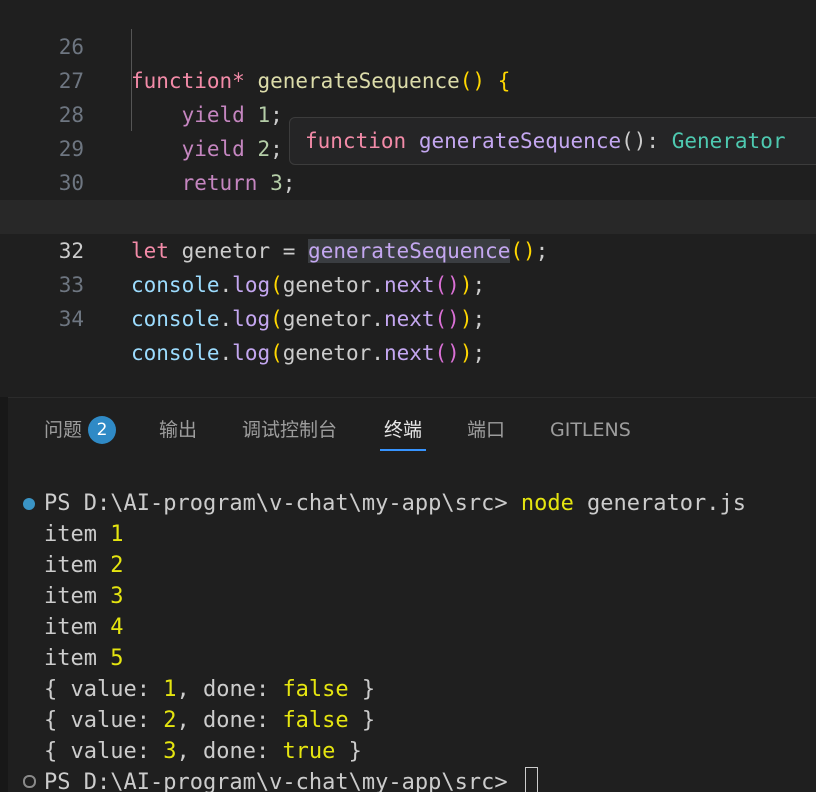 The image size is (816, 792). What do you see at coordinates (210, 720) in the screenshot?
I see `terminal-result-line: { value: 2, done: false }` at bounding box center [210, 720].